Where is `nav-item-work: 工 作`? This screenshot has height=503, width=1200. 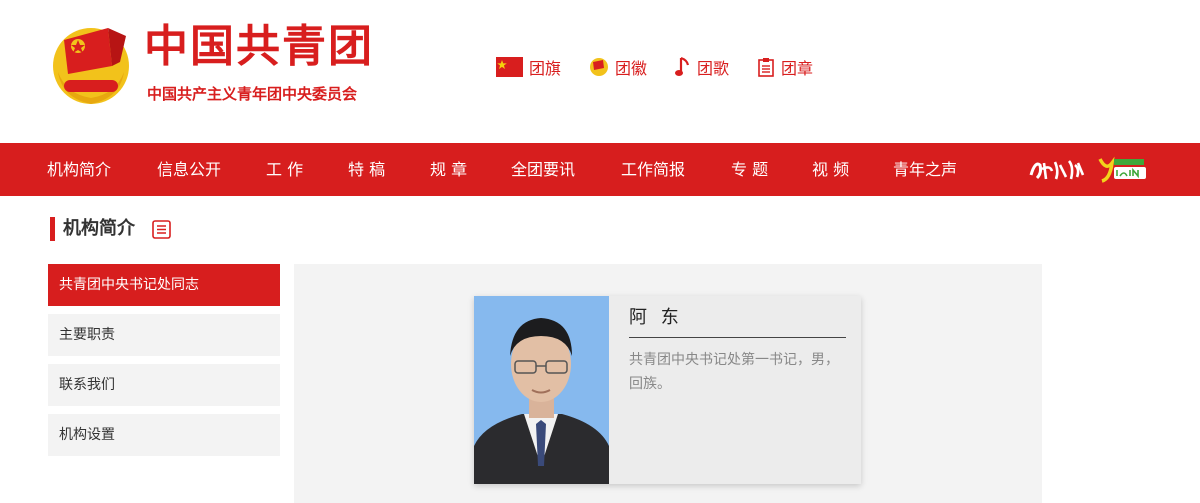 nav-item-work: 工 作 is located at coordinates (284, 169).